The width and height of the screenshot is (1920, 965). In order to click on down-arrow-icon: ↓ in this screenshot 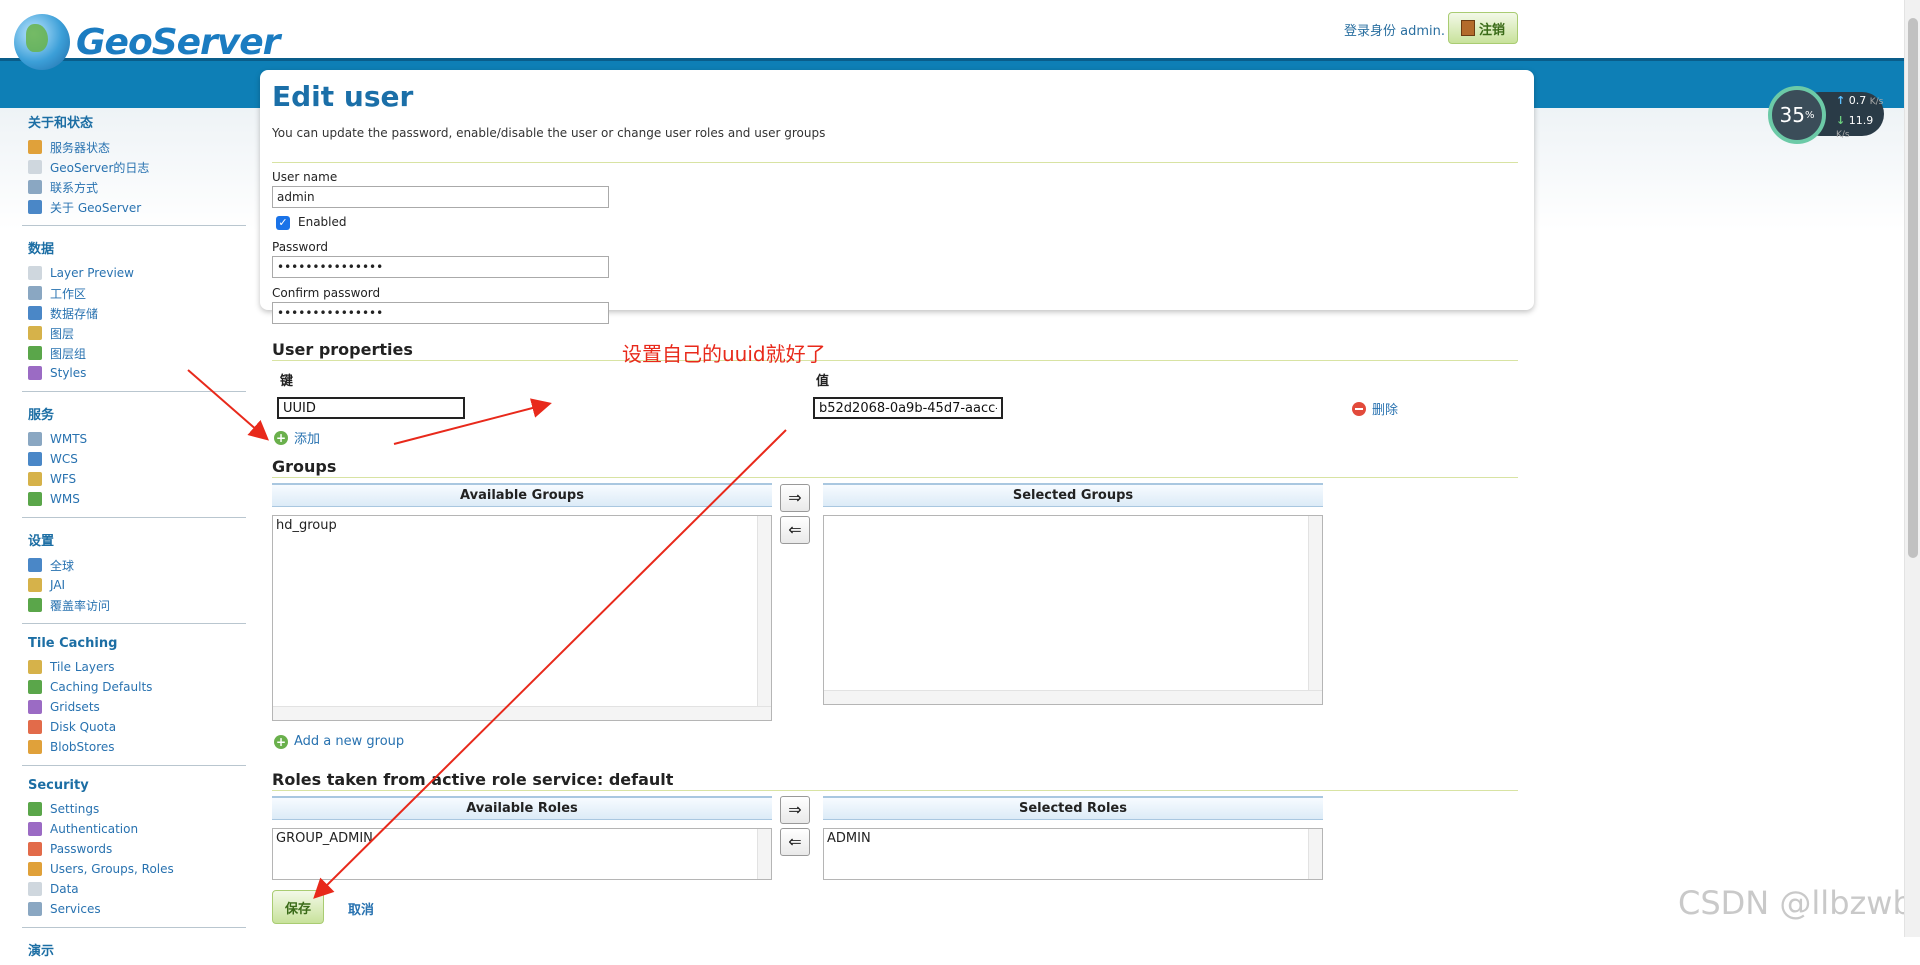, I will do `click(1841, 120)`.